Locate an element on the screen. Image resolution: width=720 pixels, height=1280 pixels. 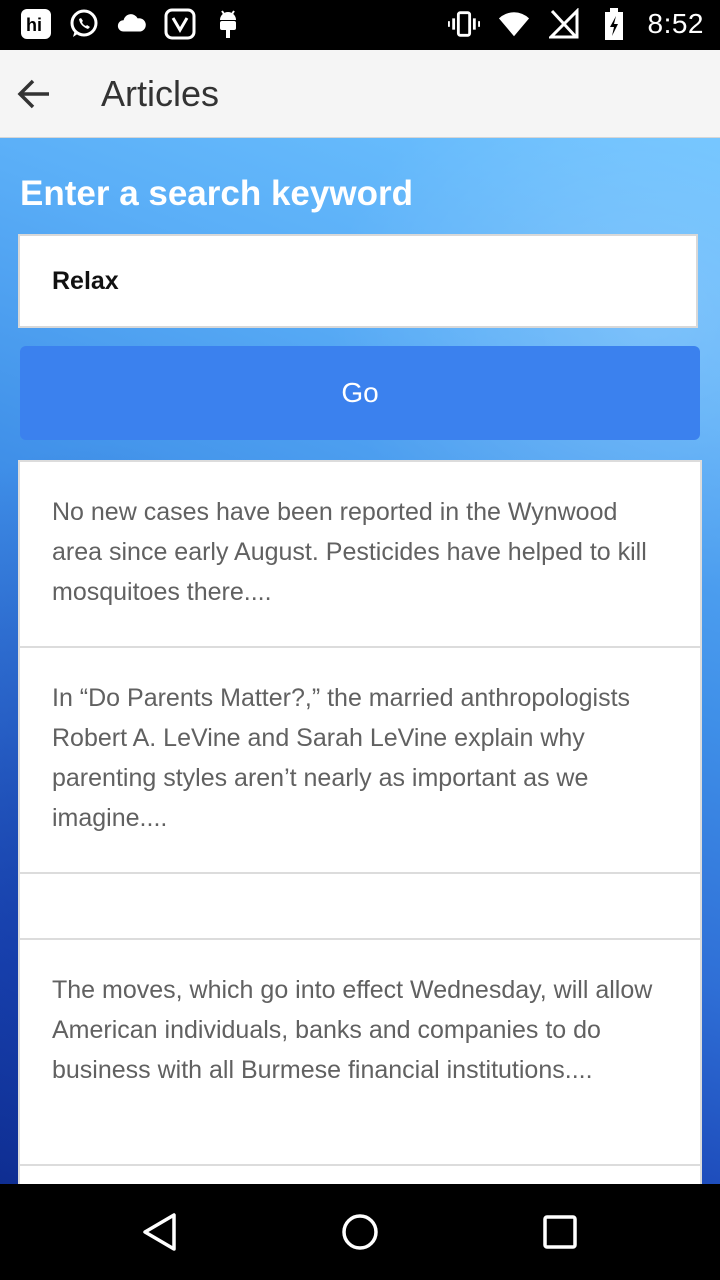
cloud-icon is located at coordinates (132, 24).